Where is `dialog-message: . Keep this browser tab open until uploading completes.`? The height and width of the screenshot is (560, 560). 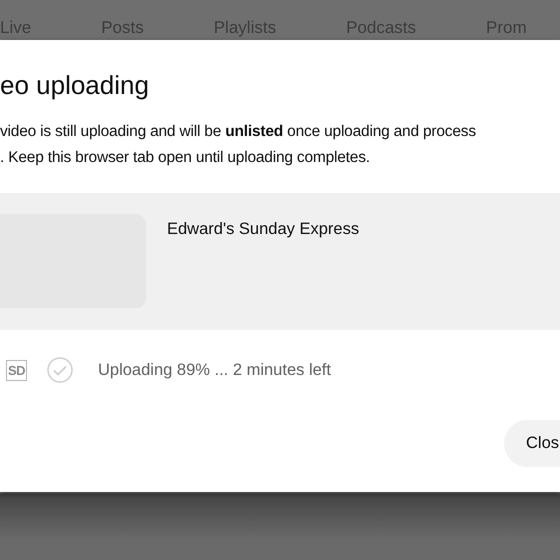
dialog-message: . Keep this browser tab open until uploading completes. is located at coordinates (185, 158).